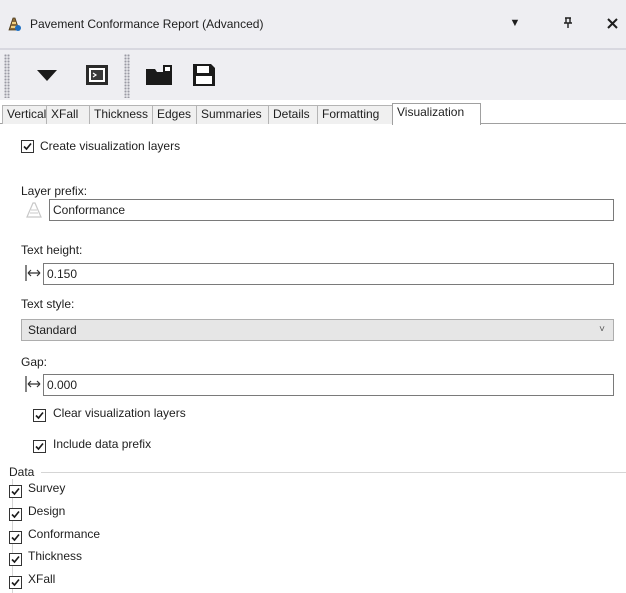 This screenshot has width=626, height=593. I want to click on text-height-input, so click(328, 274).